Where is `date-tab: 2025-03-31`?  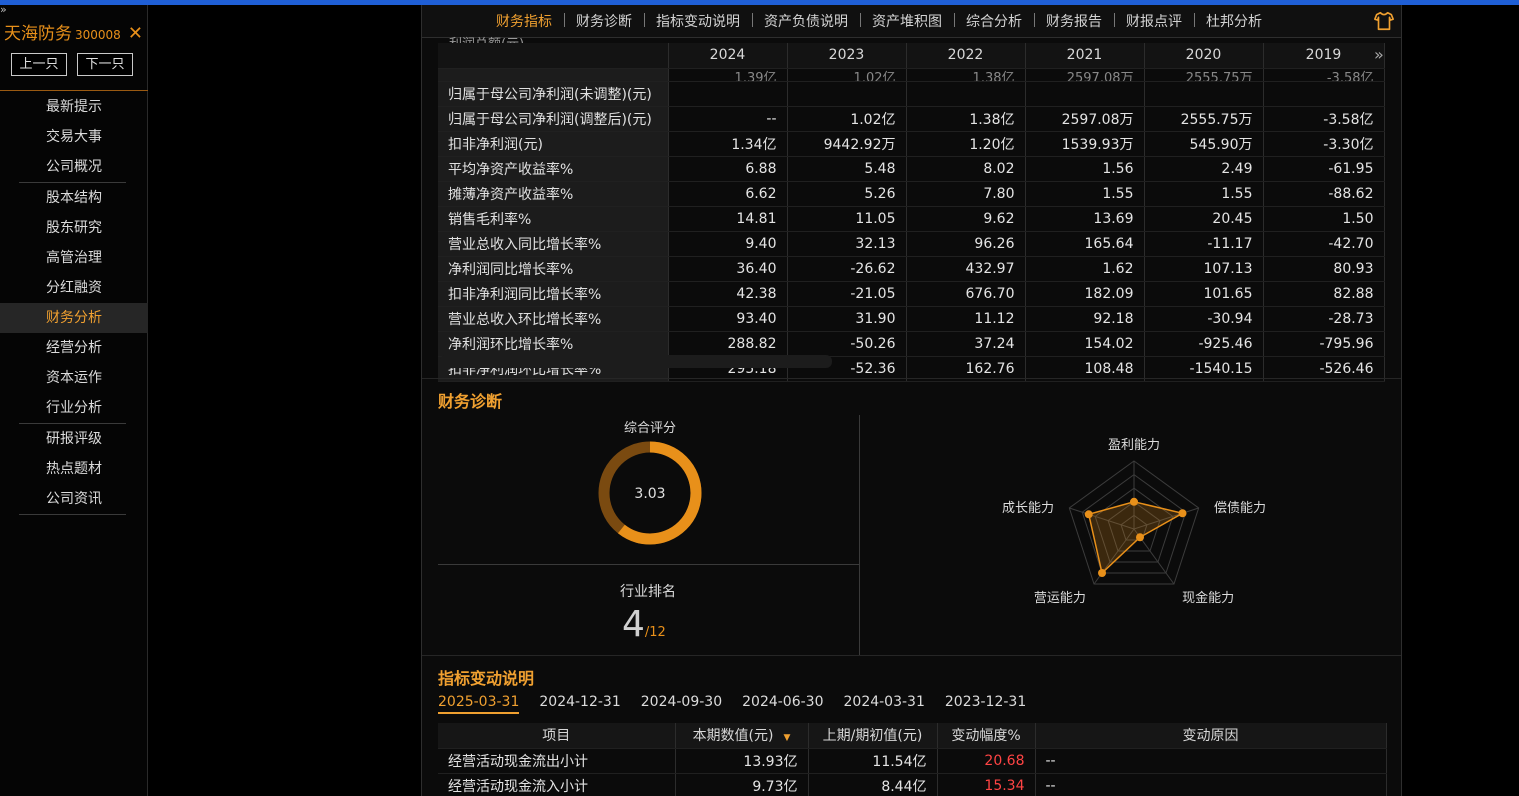 date-tab: 2025-03-31 is located at coordinates (479, 704).